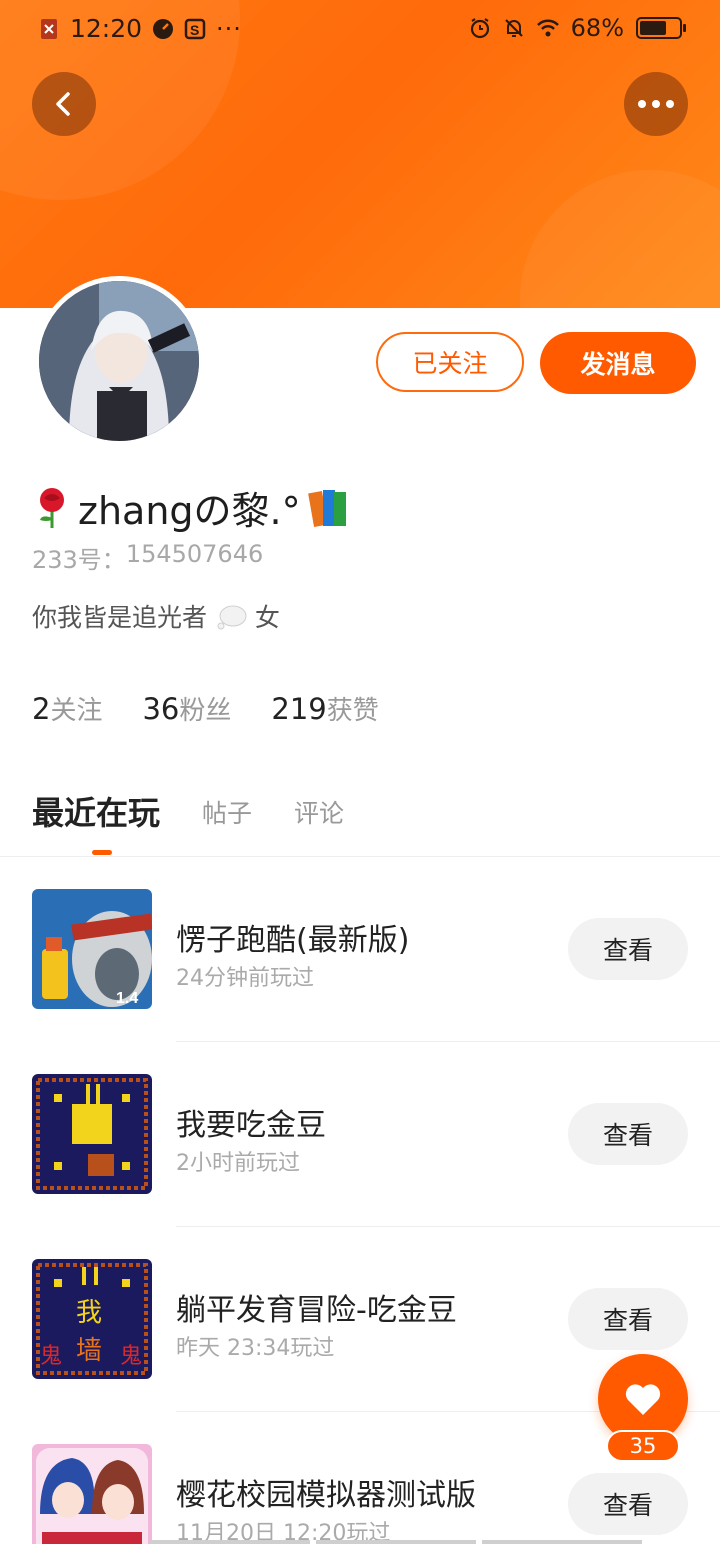 This screenshot has height=1544, width=720. What do you see at coordinates (643, 1446) in the screenshot?
I see `like-count-badge: 35` at bounding box center [643, 1446].